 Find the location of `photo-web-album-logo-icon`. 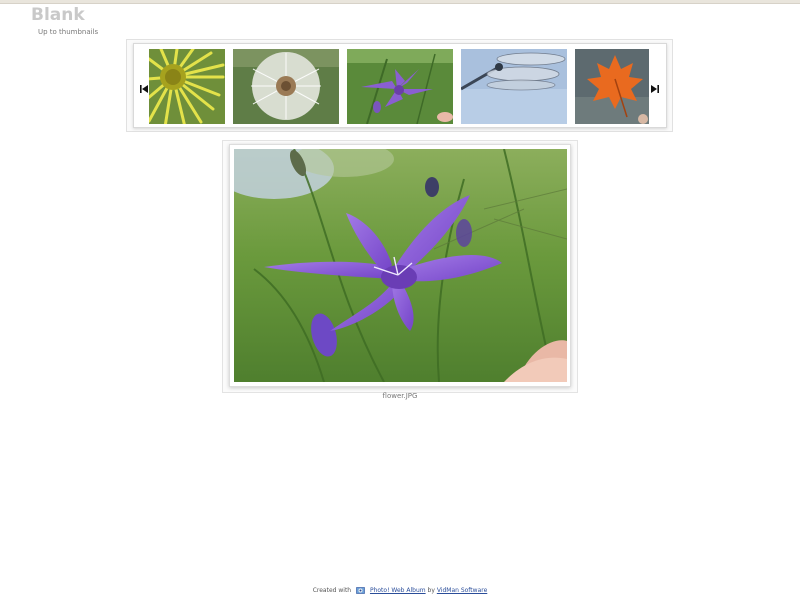

photo-web-album-logo-icon is located at coordinates (361, 590).